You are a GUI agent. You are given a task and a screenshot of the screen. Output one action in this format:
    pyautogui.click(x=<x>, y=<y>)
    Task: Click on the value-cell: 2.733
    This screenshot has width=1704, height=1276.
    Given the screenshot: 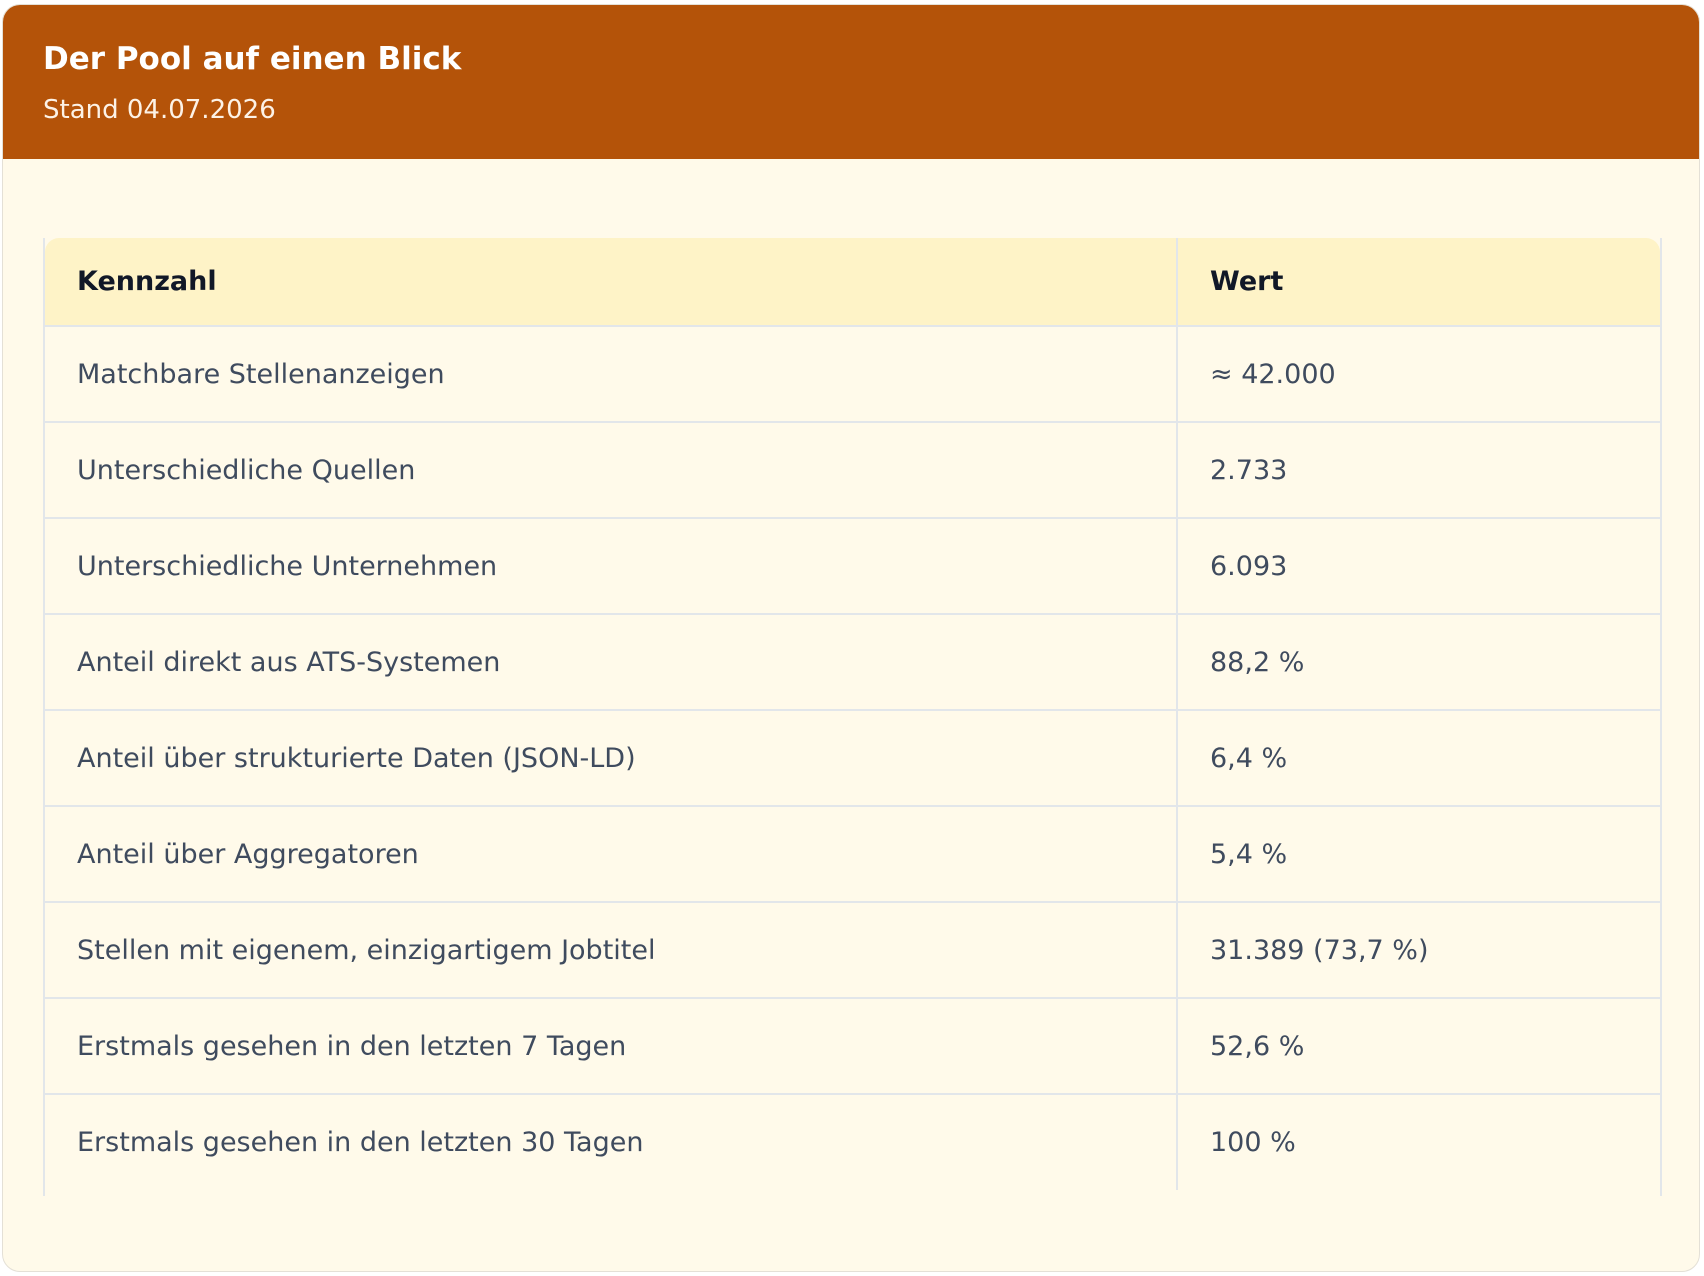 What is the action you would take?
    pyautogui.click(x=1418, y=470)
    